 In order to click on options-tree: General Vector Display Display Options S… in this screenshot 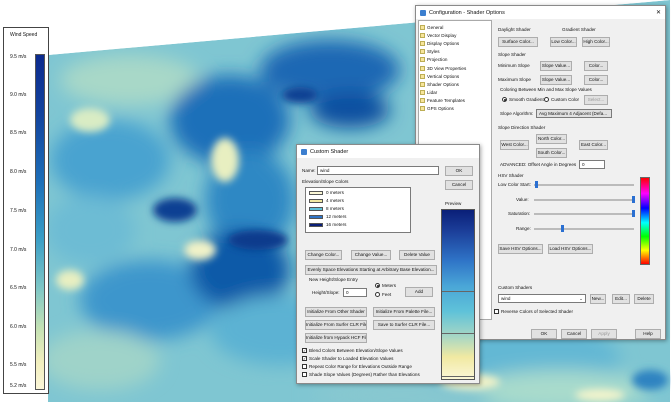, I will do `click(461, 68)`.